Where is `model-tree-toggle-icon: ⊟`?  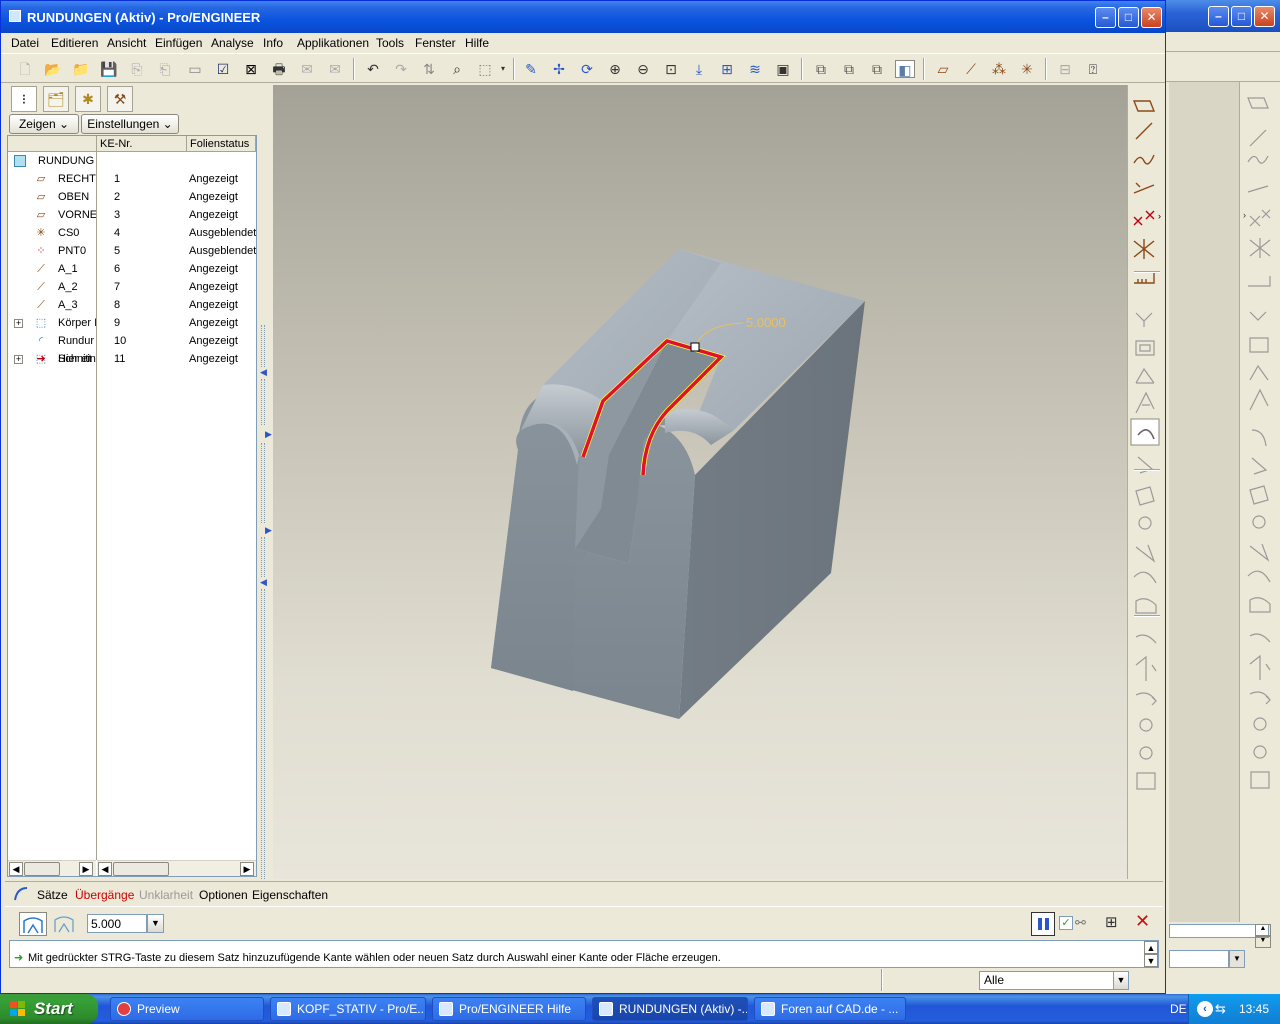 model-tree-toggle-icon: ⊟ is located at coordinates (1065, 69).